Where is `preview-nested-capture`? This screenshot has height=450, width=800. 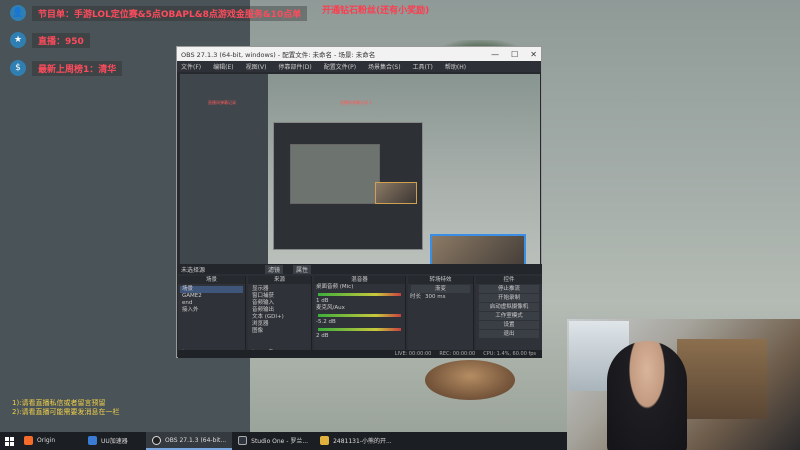
preview-nested-capture is located at coordinates (335, 174).